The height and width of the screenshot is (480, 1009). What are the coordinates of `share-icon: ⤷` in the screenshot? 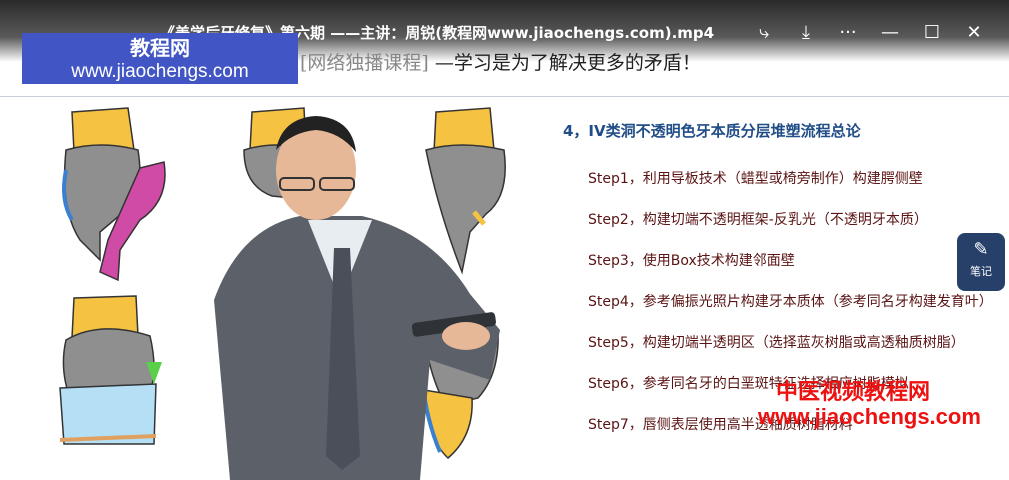 It's located at (764, 32).